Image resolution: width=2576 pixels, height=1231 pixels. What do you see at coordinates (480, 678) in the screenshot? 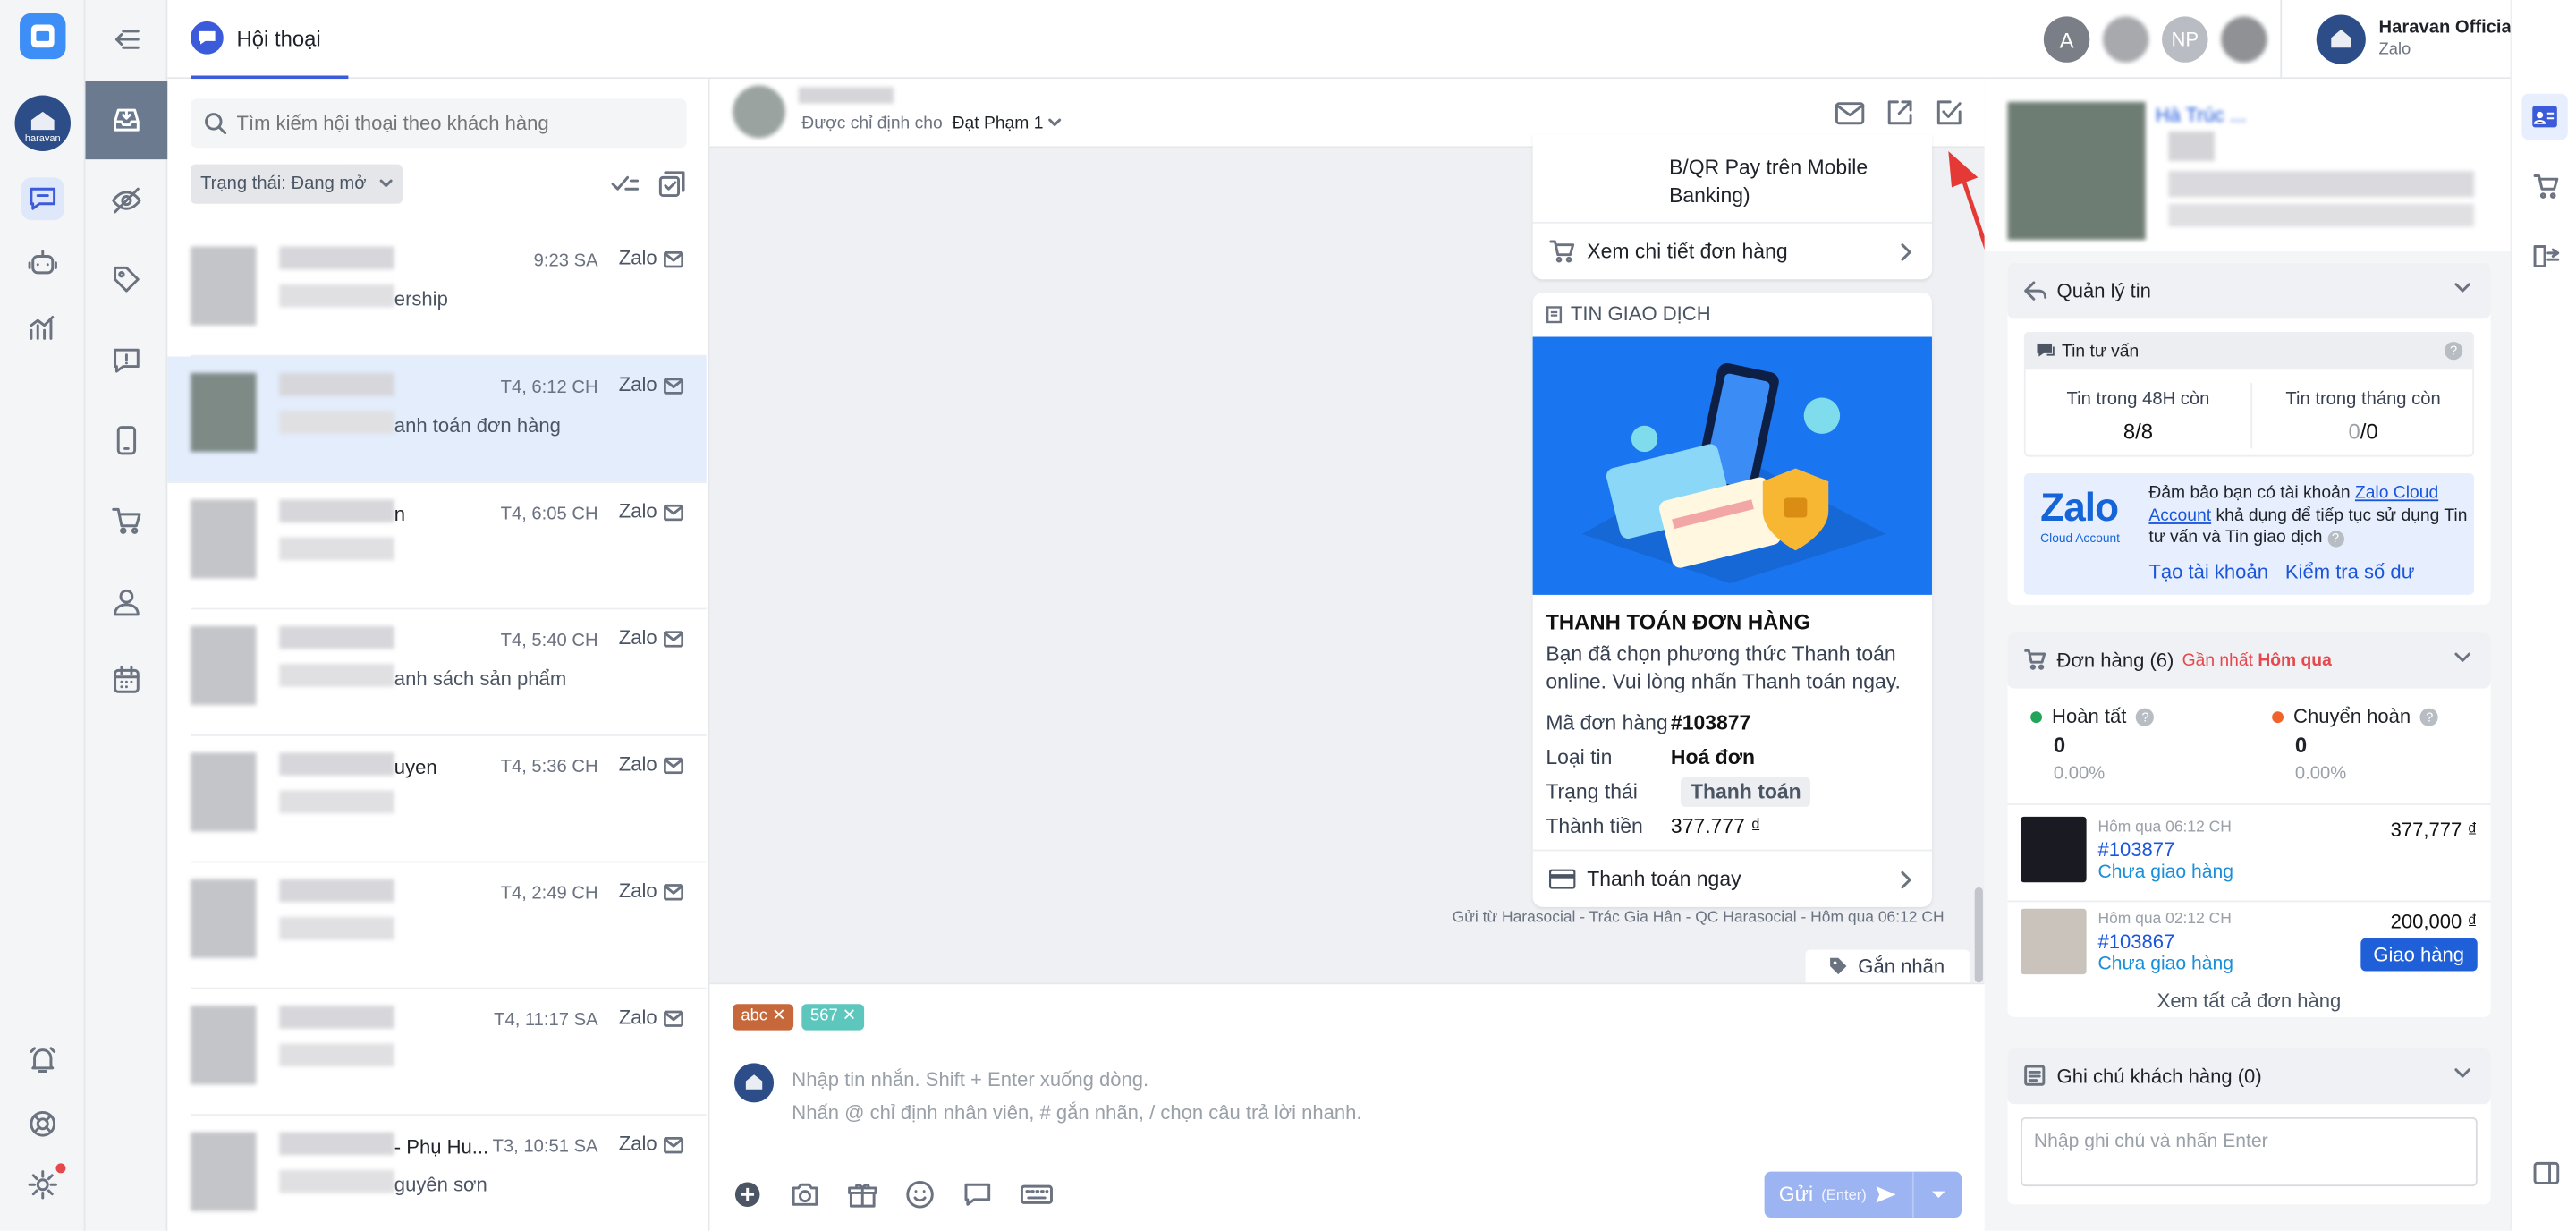
I see `last-message-preview: anh sách sản phẩm` at bounding box center [480, 678].